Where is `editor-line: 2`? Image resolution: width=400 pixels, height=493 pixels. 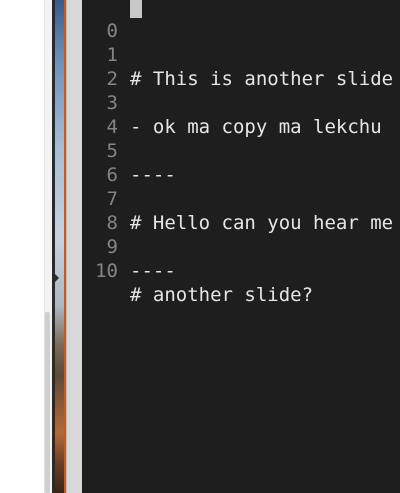 editor-line: 2 is located at coordinates (241, 66).